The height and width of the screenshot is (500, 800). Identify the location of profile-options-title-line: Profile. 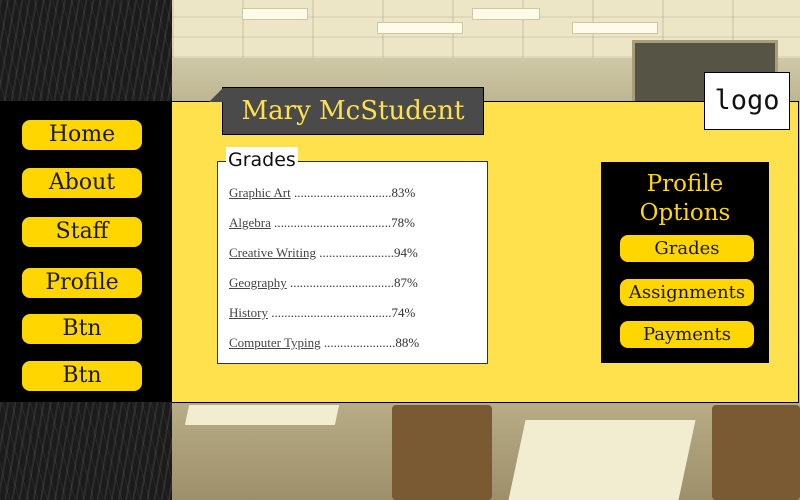
(685, 184).